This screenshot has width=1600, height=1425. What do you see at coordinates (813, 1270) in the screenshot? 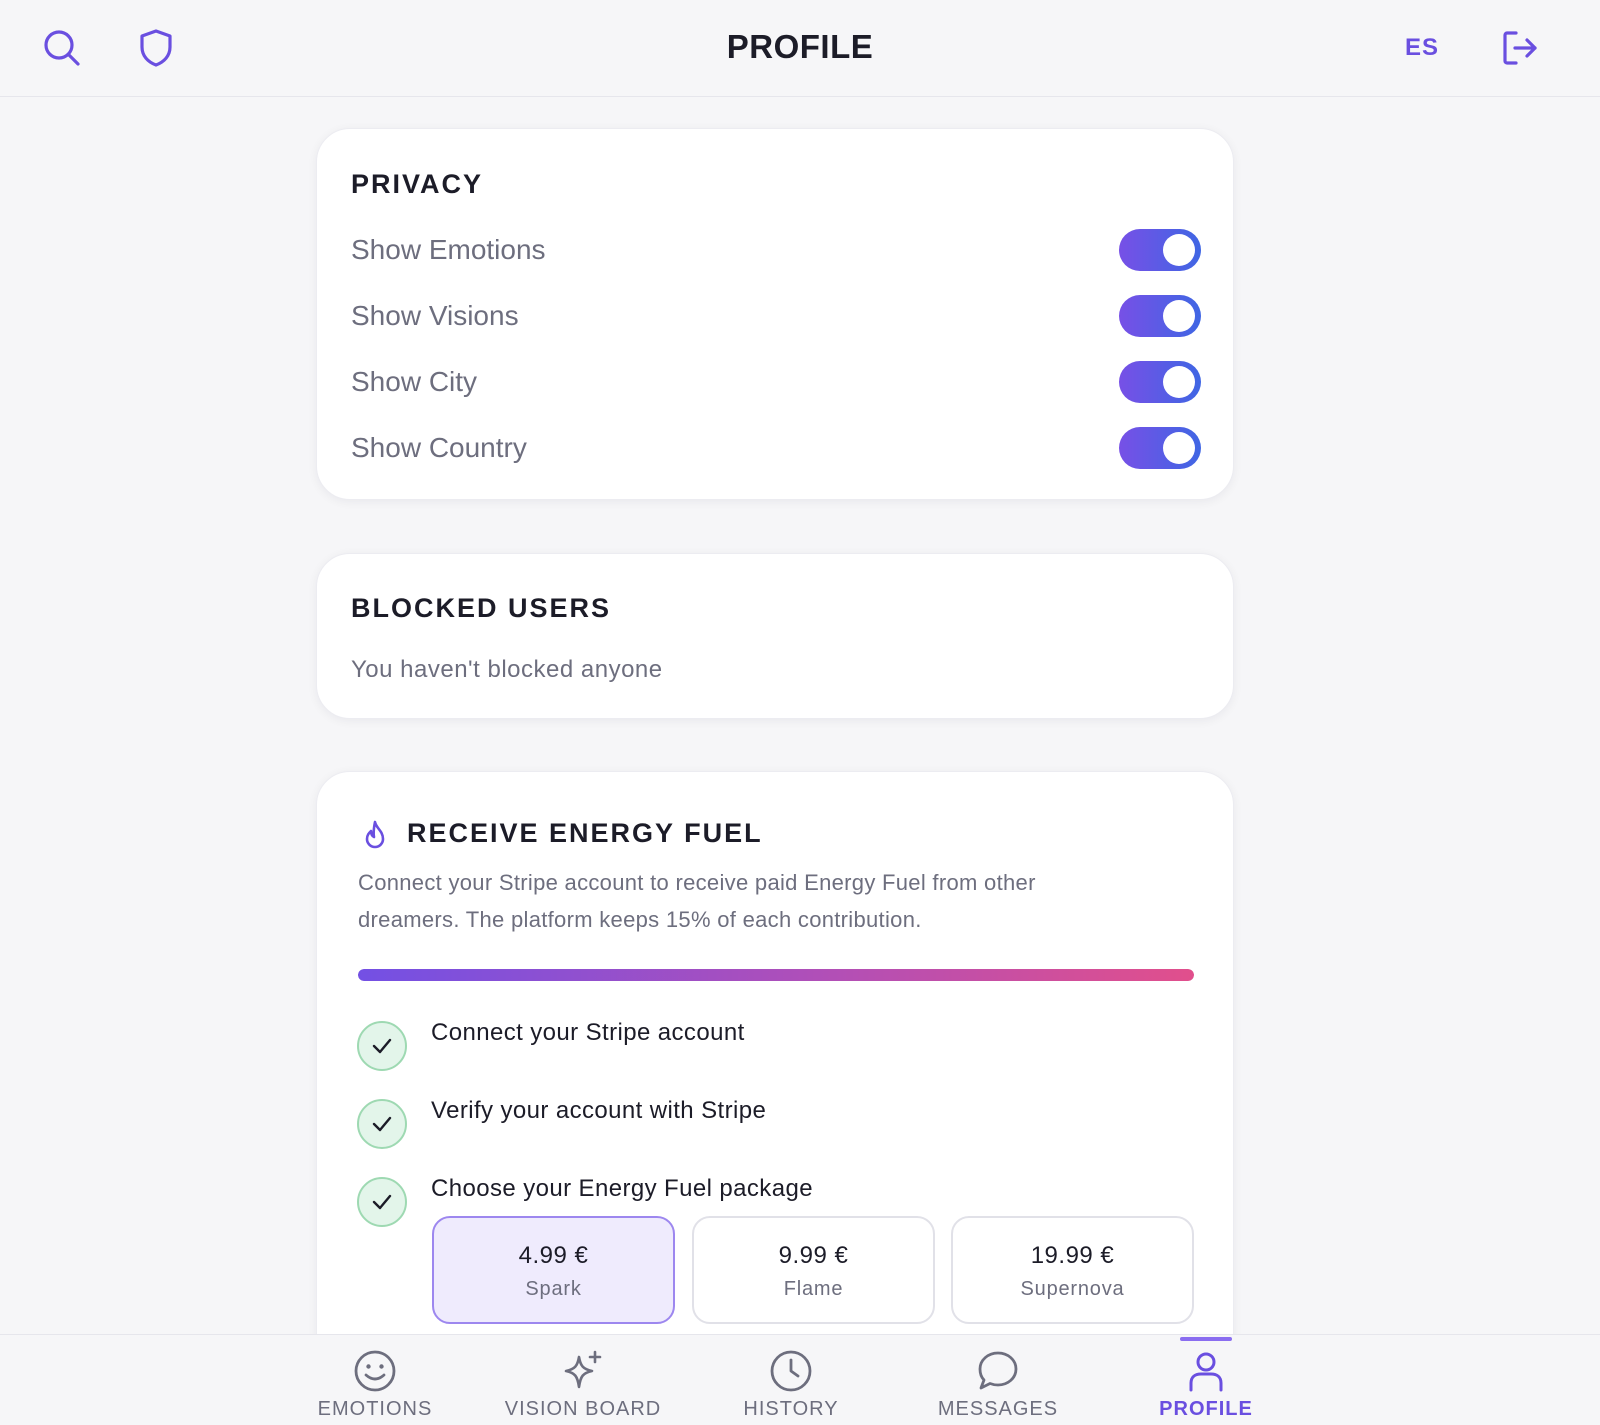
I see `package-flame: 9.99 € Flame` at bounding box center [813, 1270].